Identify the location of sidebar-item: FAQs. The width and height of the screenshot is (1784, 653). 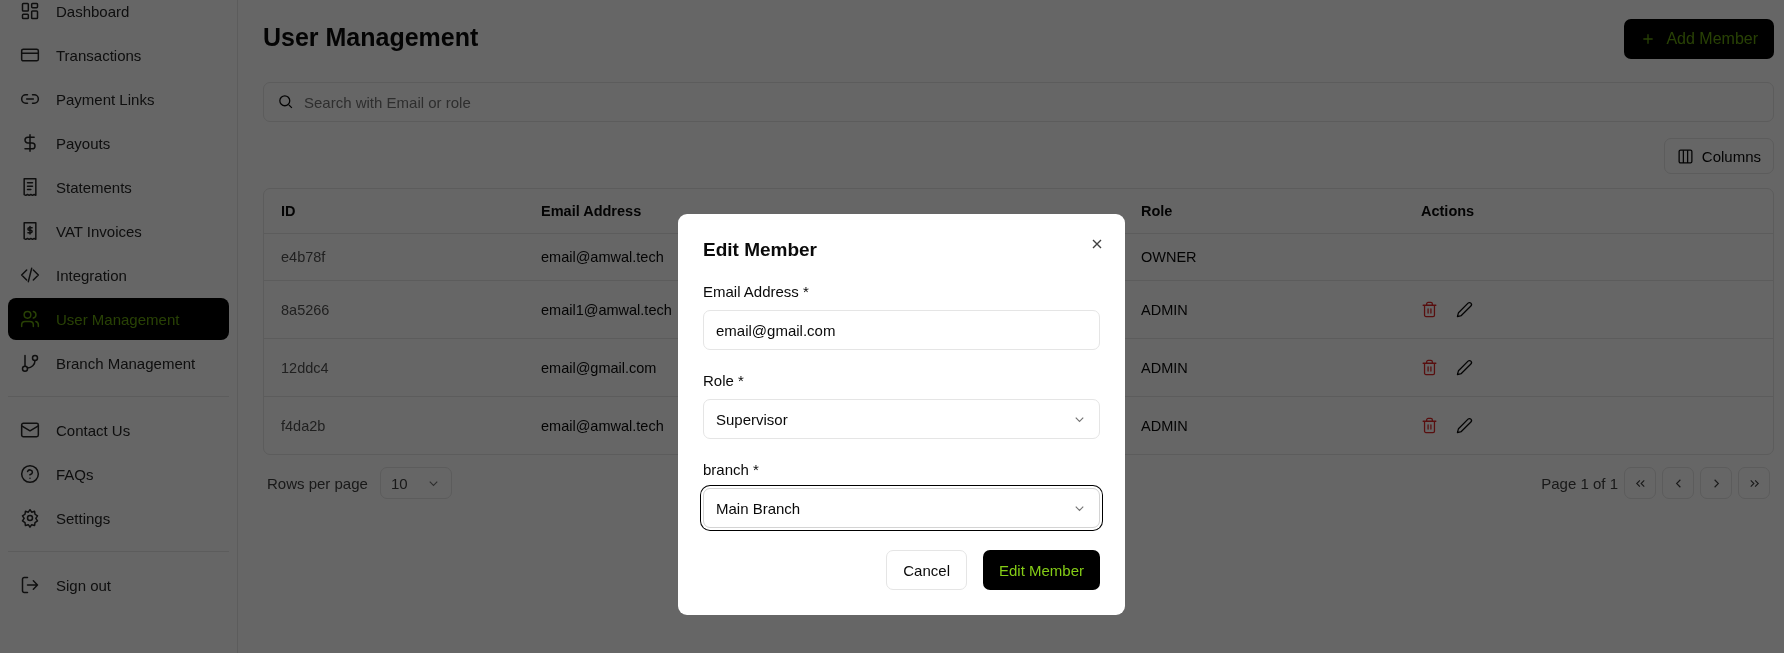
(118, 474).